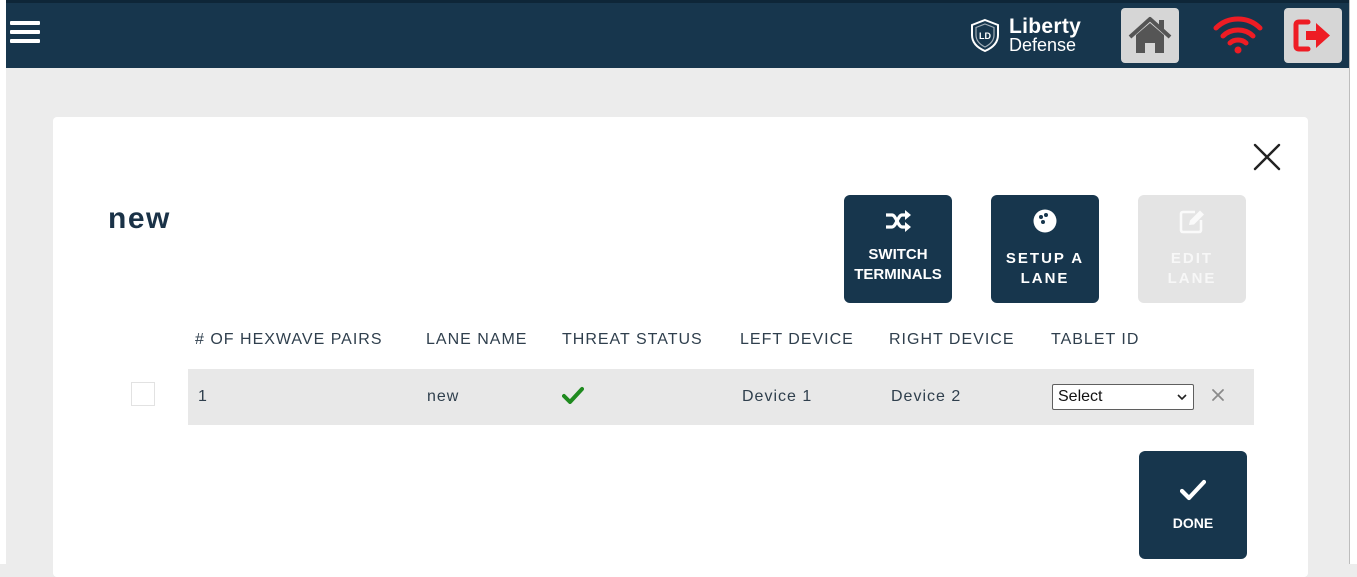 The image size is (1357, 577). I want to click on home-button, so click(1150, 35).